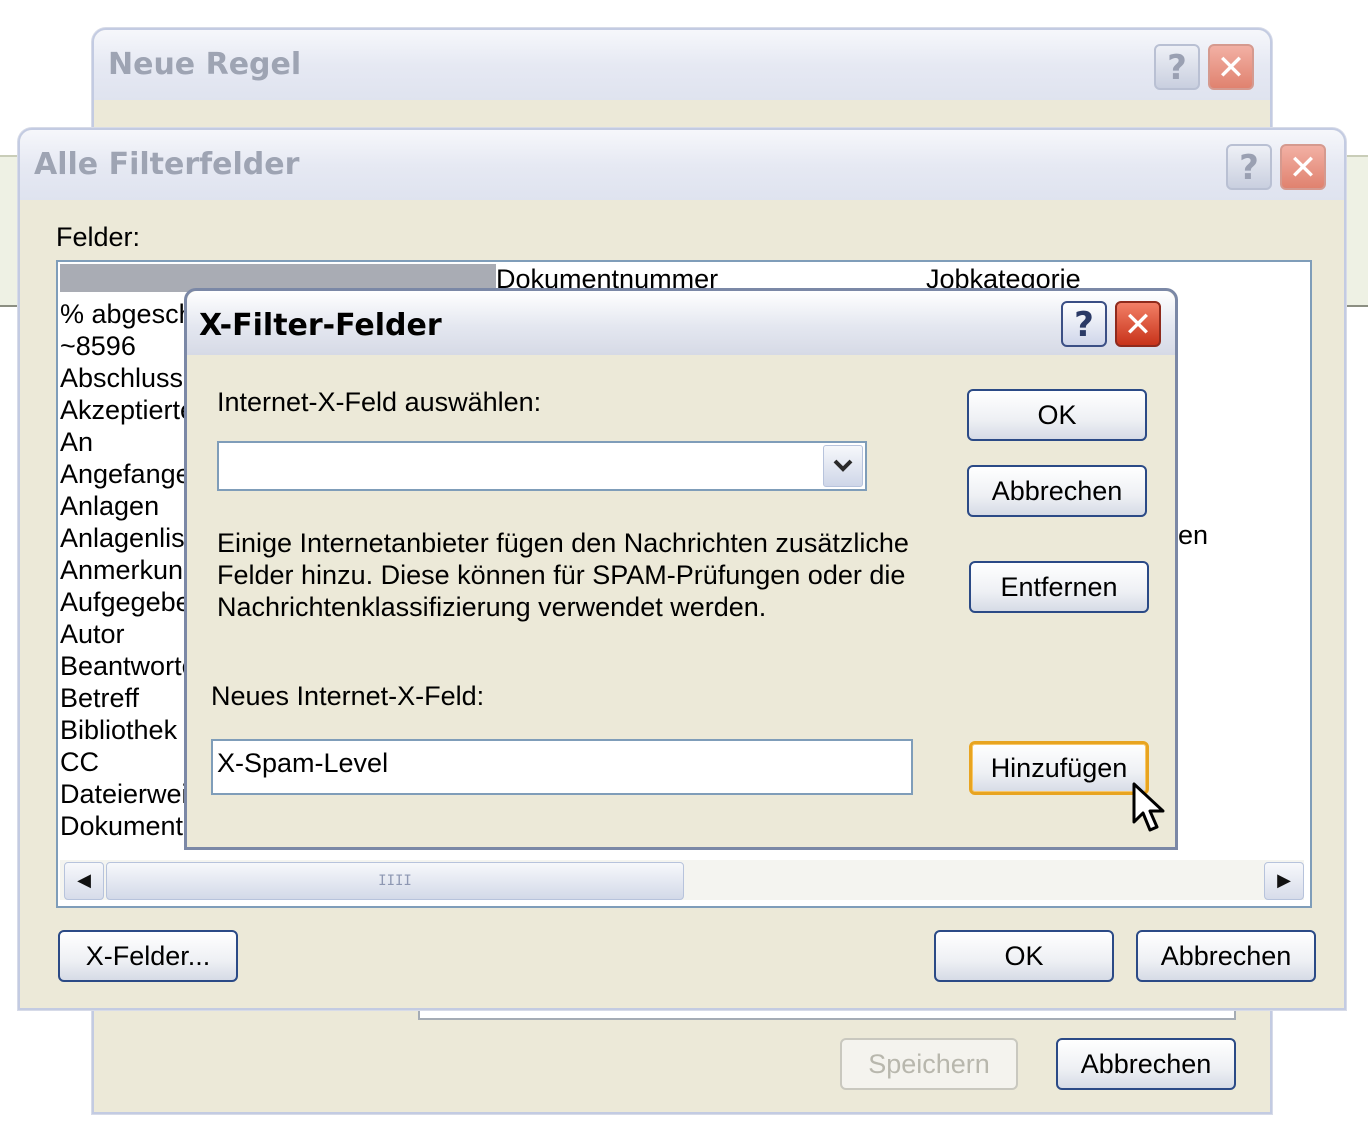 This screenshot has height=1137, width=1368. I want to click on list-item: CC, so click(129, 762).